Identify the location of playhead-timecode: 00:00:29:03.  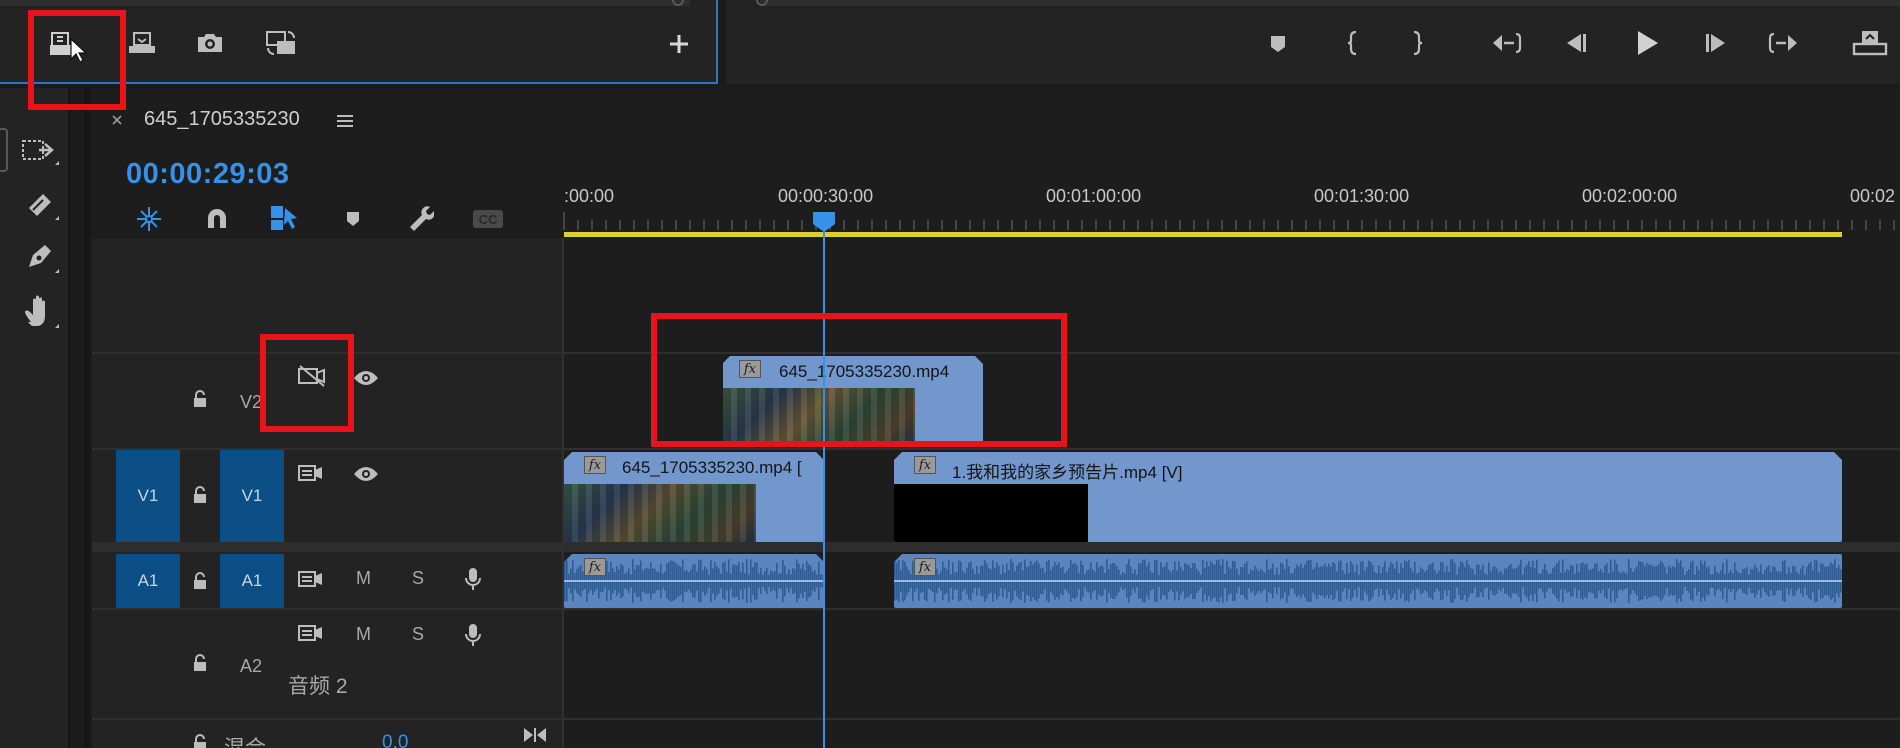
(208, 174).